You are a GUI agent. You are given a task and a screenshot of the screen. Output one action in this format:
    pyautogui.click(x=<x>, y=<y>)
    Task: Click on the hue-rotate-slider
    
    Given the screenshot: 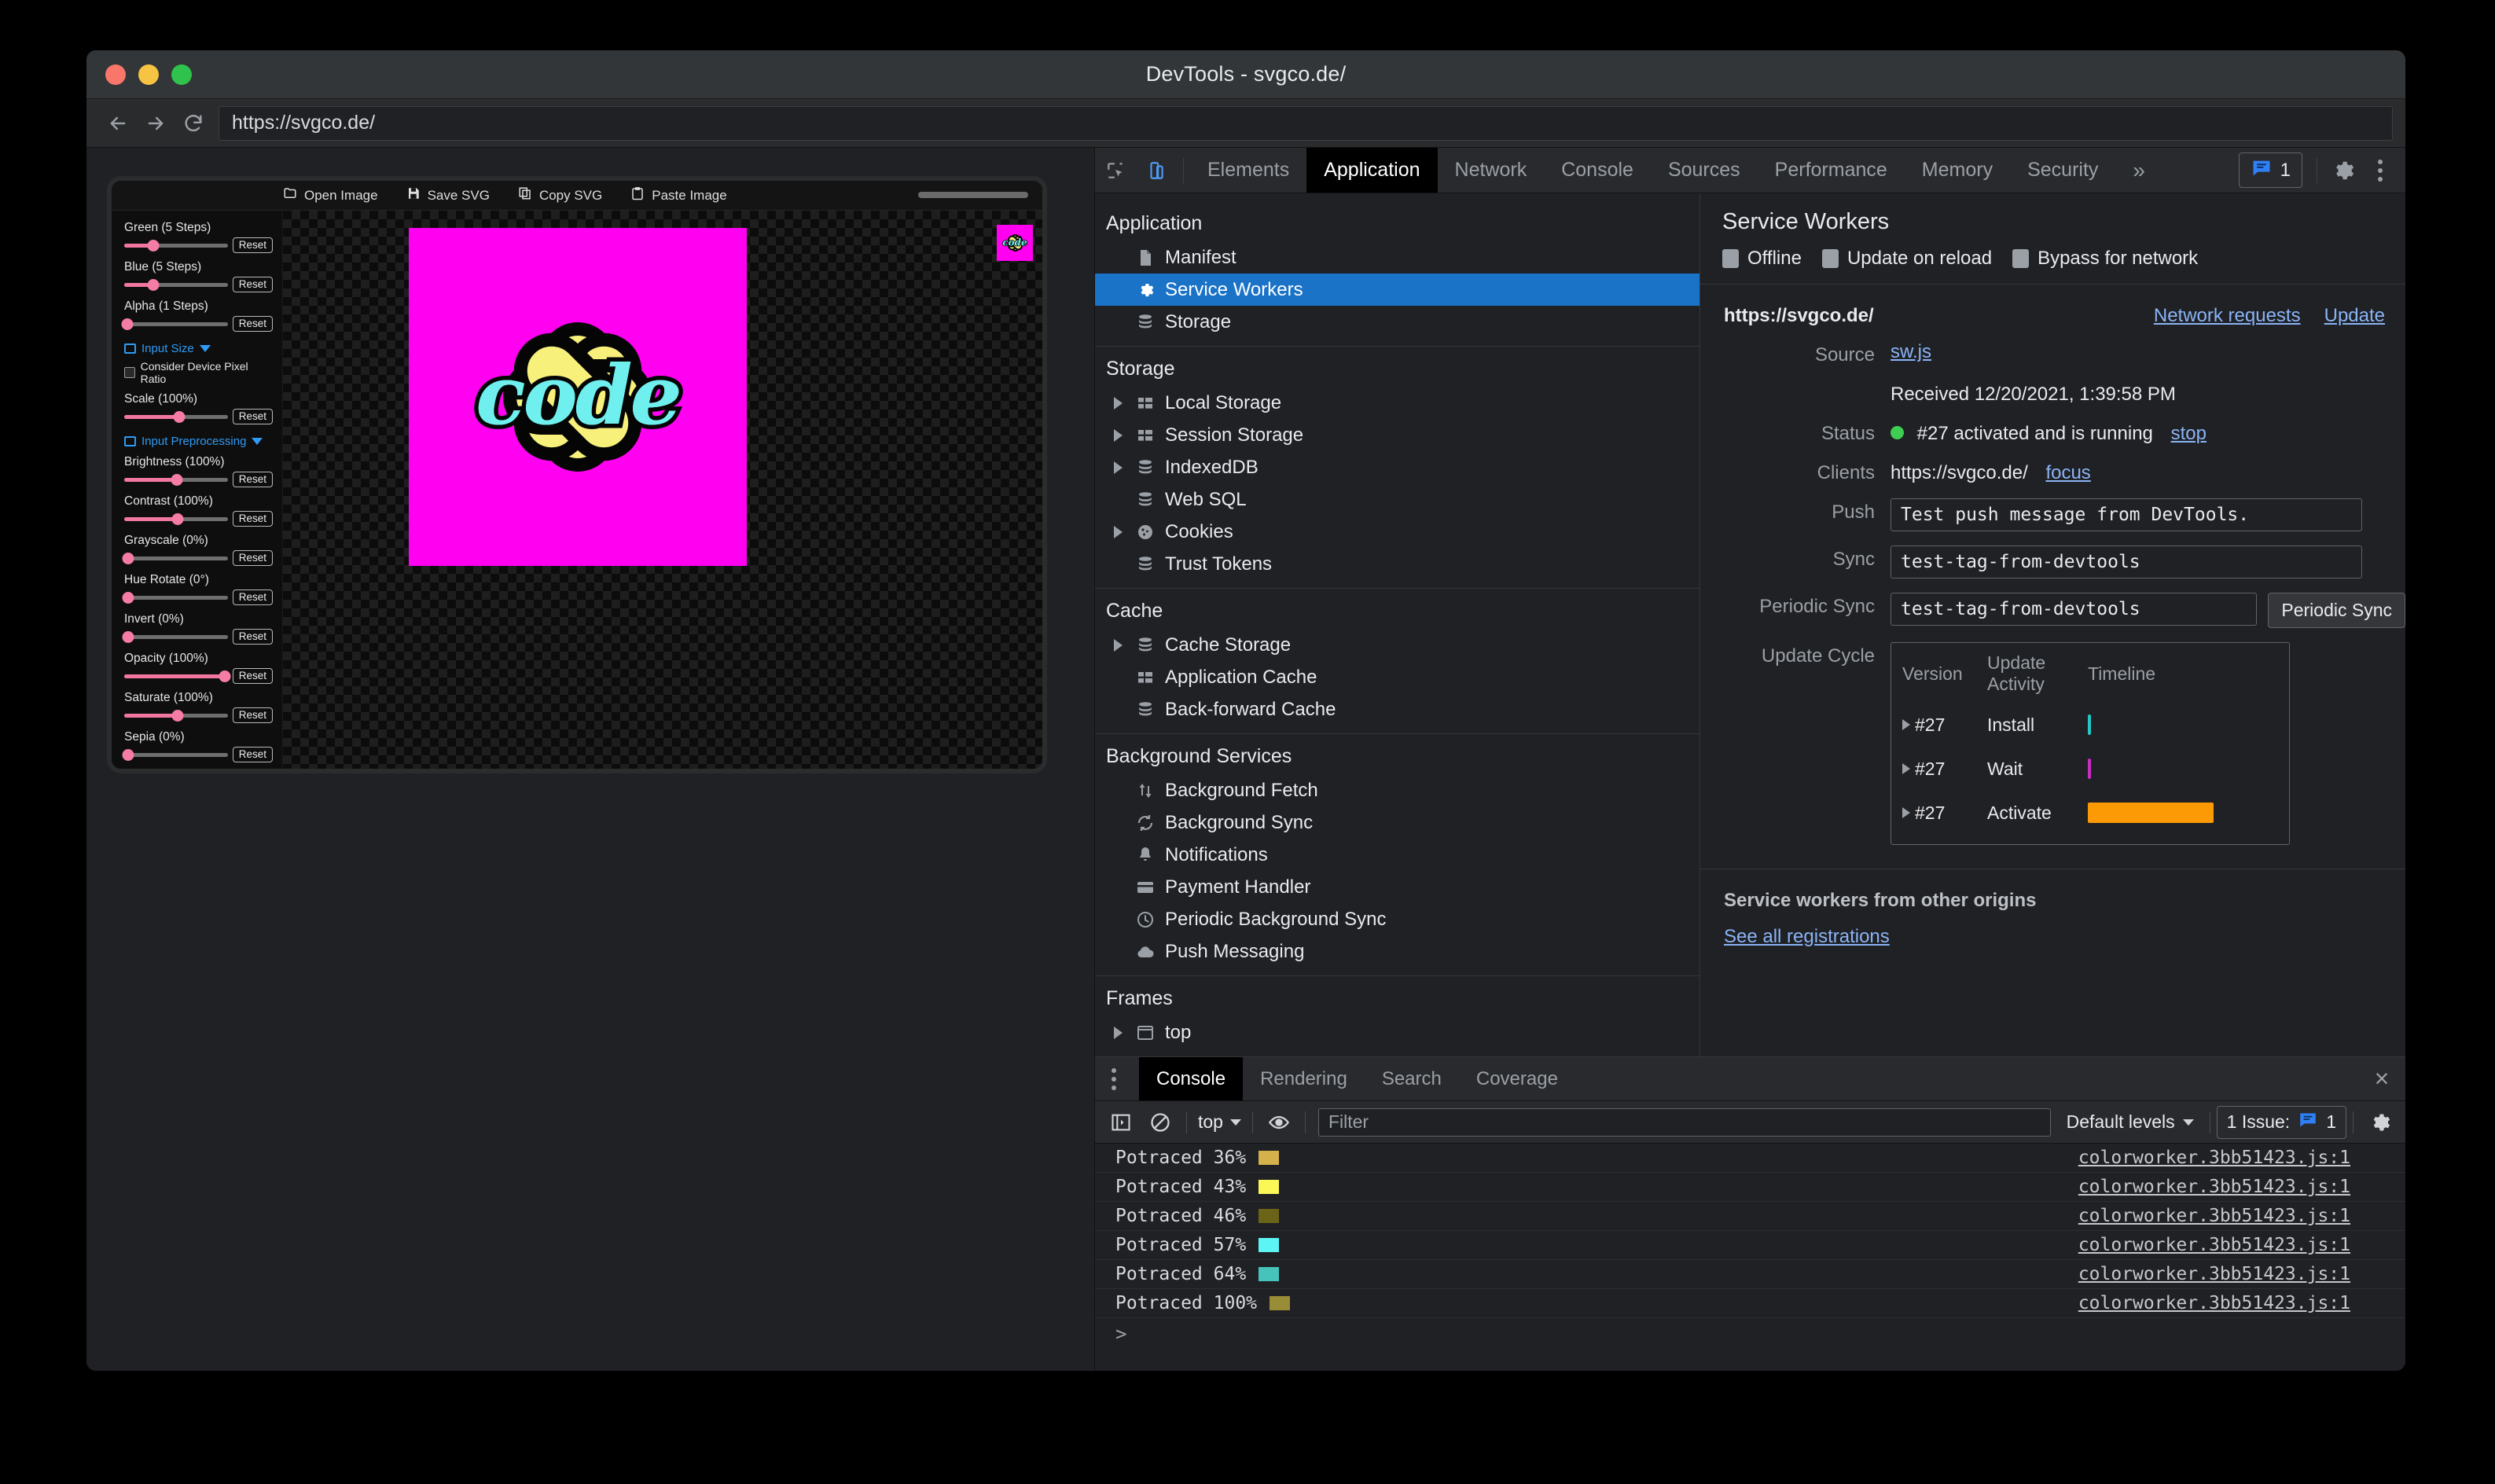 What is the action you would take?
    pyautogui.click(x=175, y=597)
    